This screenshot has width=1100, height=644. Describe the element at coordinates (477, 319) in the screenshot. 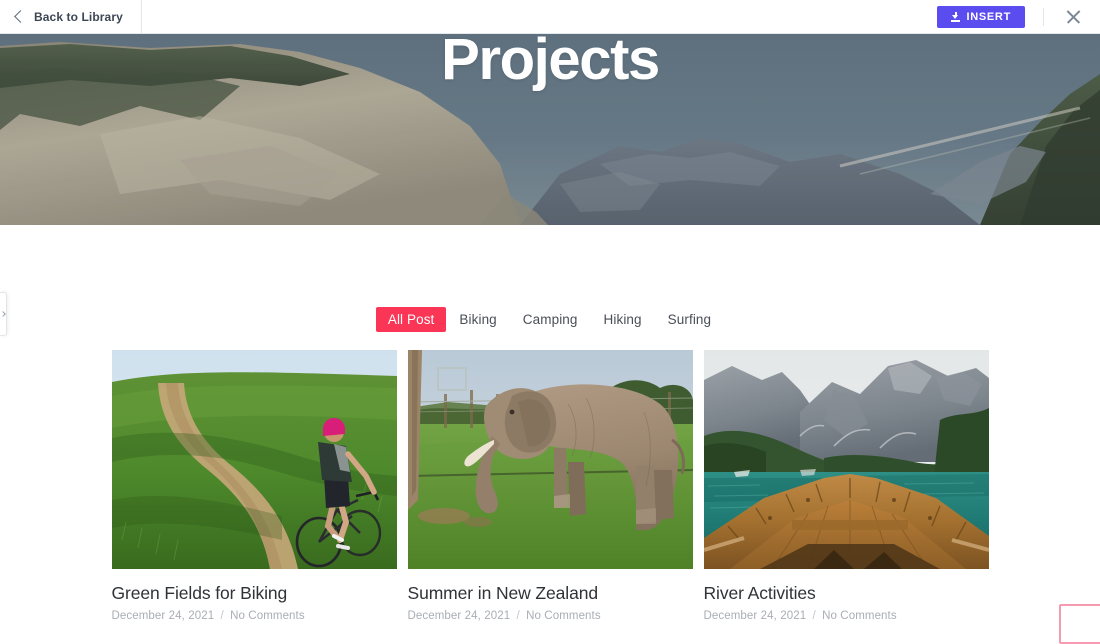

I see `filter-biking: Biking` at that location.